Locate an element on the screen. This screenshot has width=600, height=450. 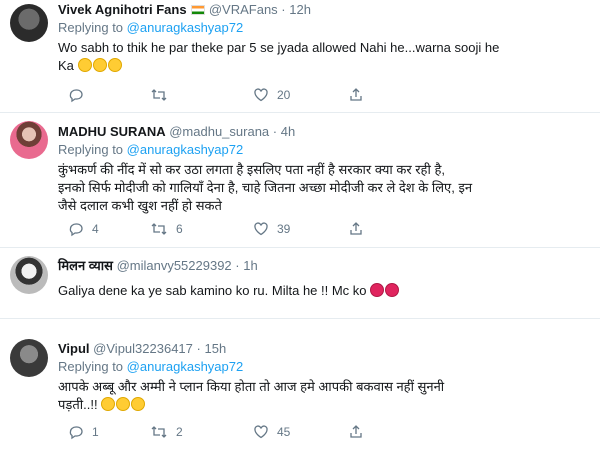
tweet-time: 15h is located at coordinates (215, 348).